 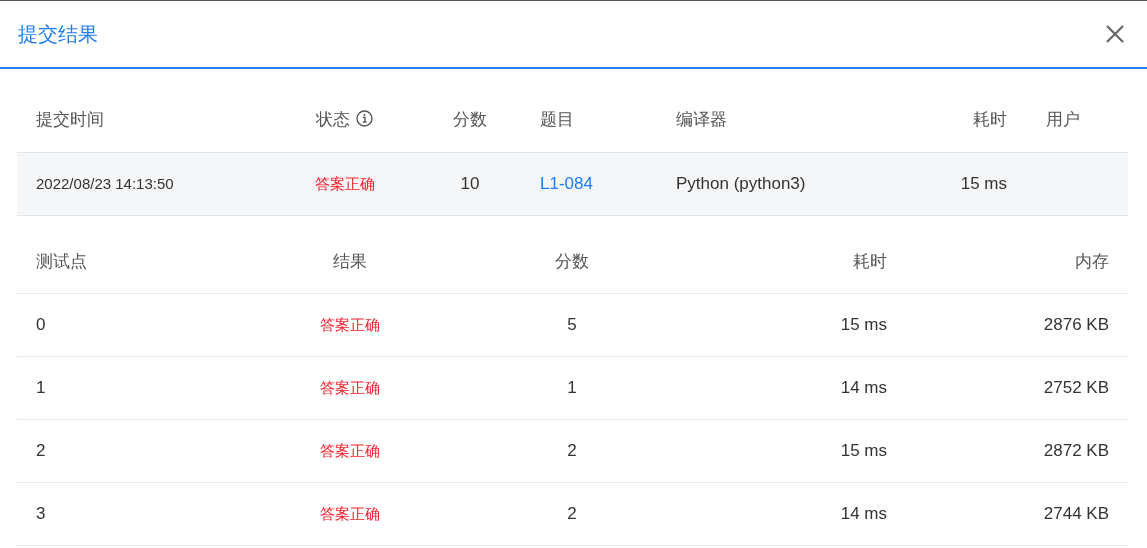 I want to click on memory-usage: 2872 KB, so click(x=1076, y=451).